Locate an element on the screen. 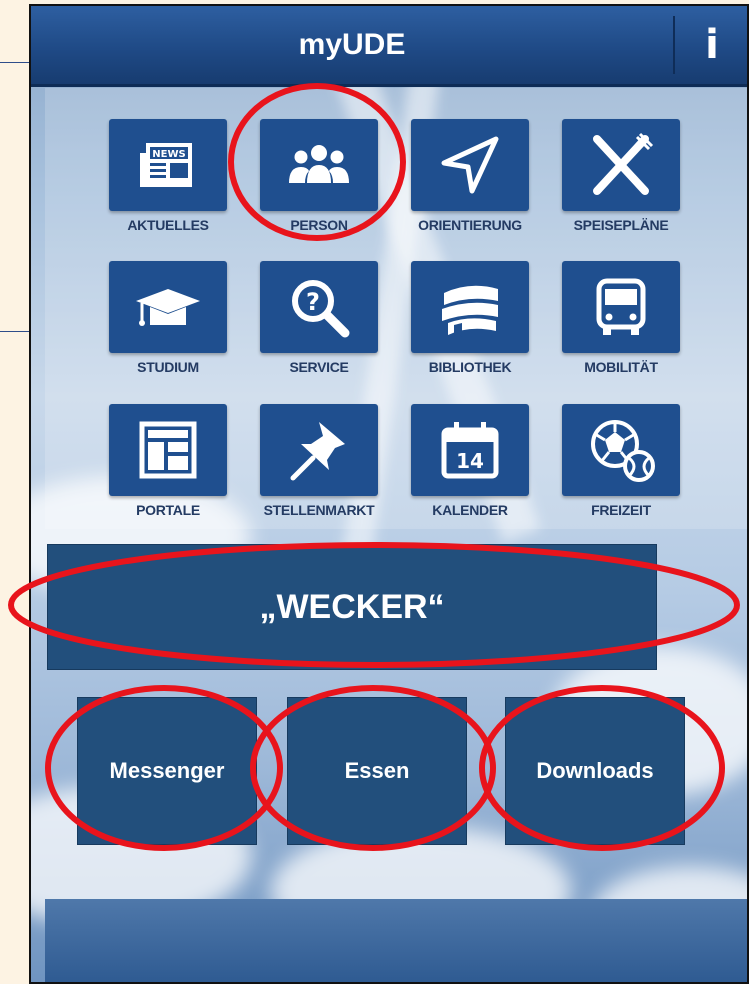 This screenshot has width=749, height=984. calendar-icon: 14 is located at coordinates (470, 450).